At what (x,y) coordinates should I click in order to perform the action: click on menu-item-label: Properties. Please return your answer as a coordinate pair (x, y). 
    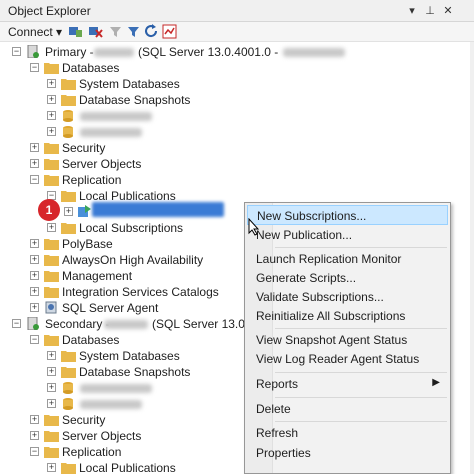
    Looking at the image, I should click on (283, 453).